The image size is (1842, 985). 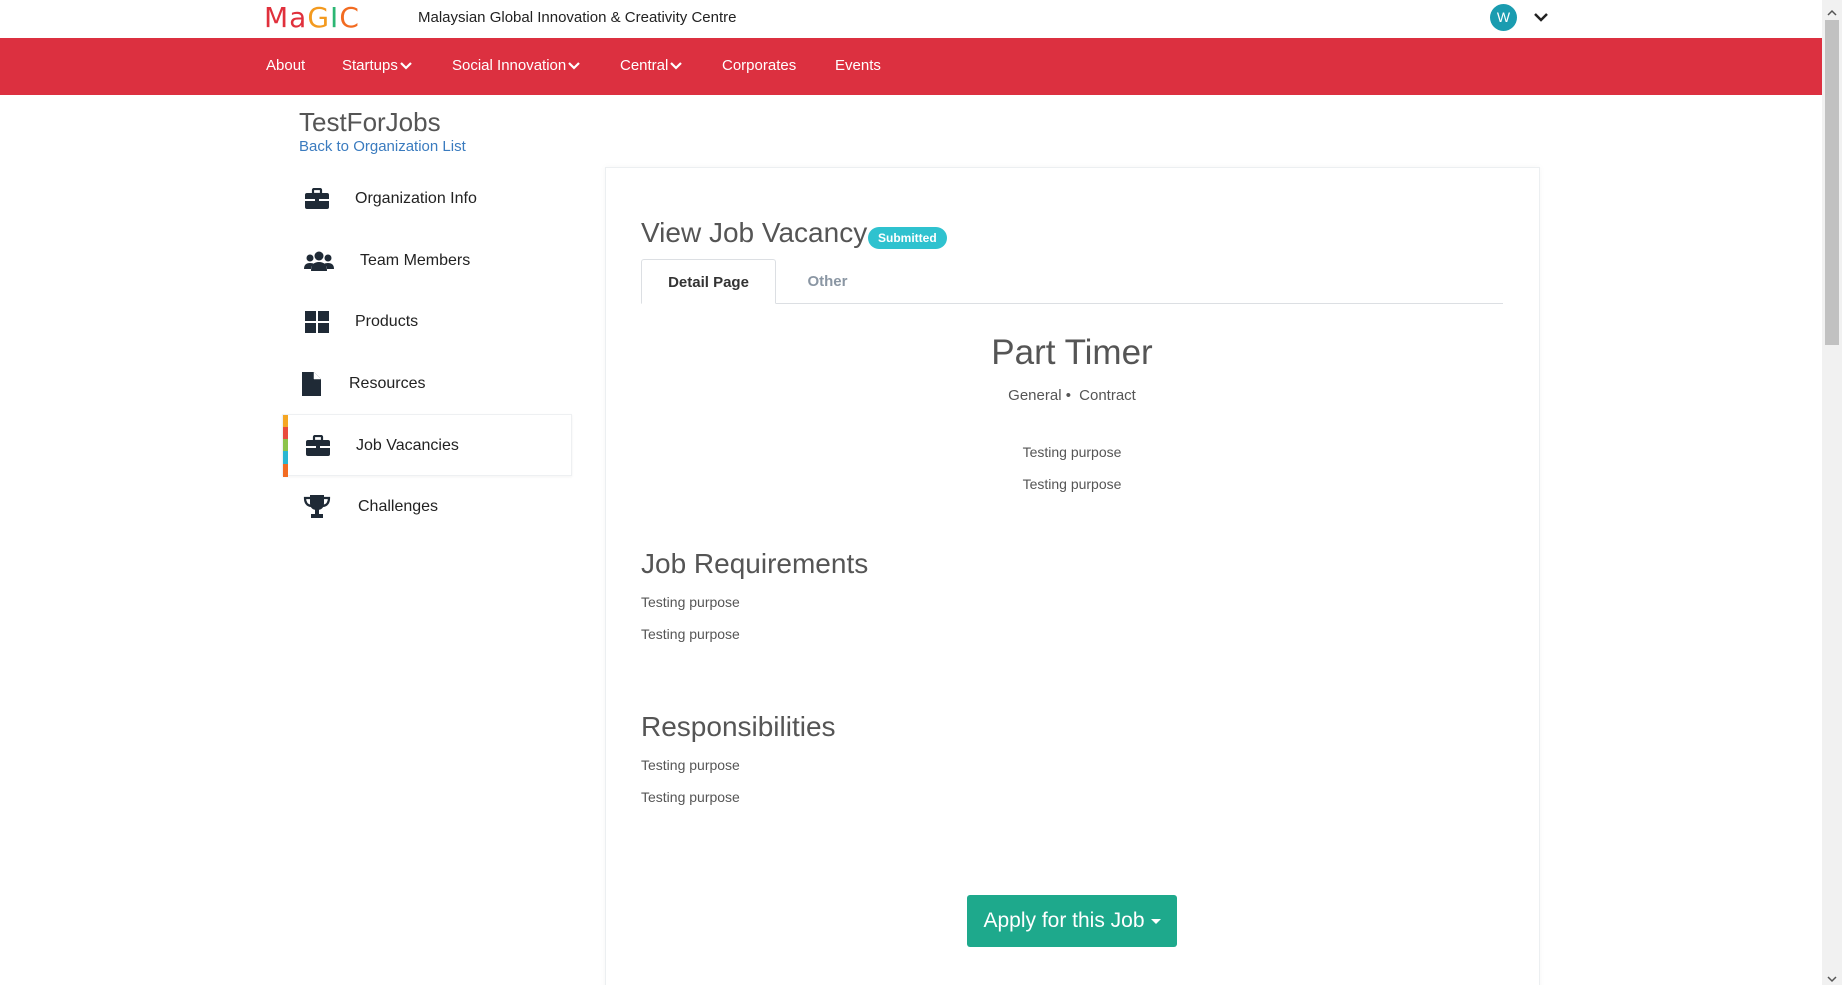 I want to click on tab-detail-page: Detail Page, so click(x=708, y=281).